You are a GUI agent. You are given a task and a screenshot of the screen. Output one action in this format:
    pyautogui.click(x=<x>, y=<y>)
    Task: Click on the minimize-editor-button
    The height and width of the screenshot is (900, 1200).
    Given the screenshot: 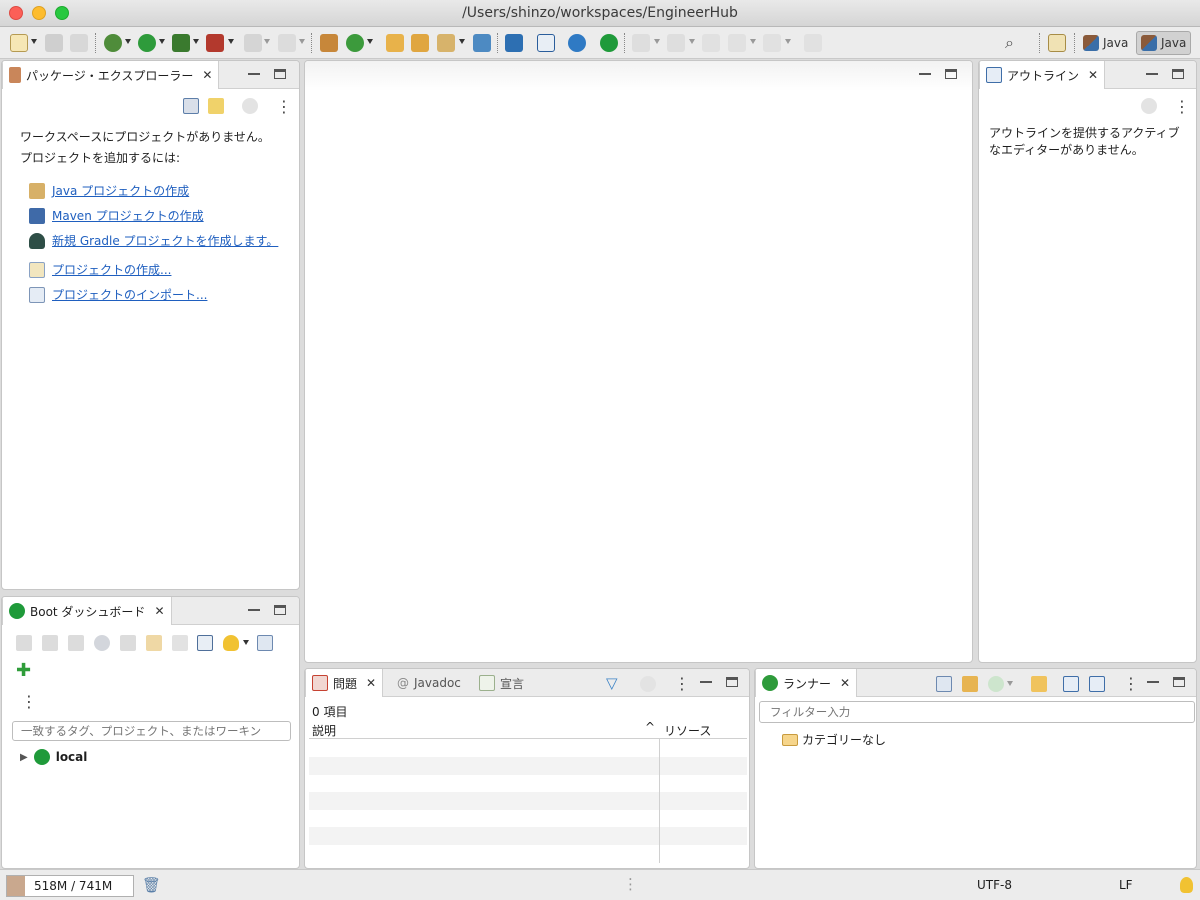 What is the action you would take?
    pyautogui.click(x=925, y=72)
    